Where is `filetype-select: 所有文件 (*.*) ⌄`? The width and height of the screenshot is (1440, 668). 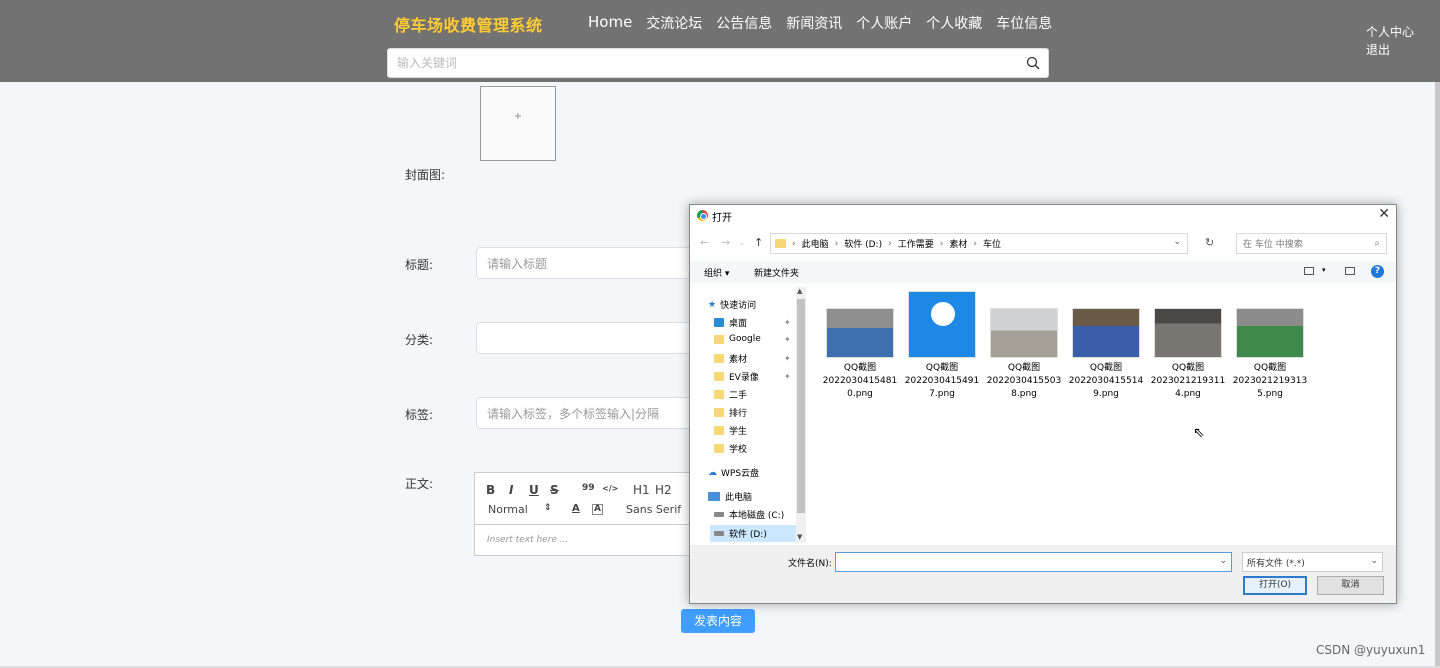 filetype-select: 所有文件 (*.*) ⌄ is located at coordinates (1312, 562).